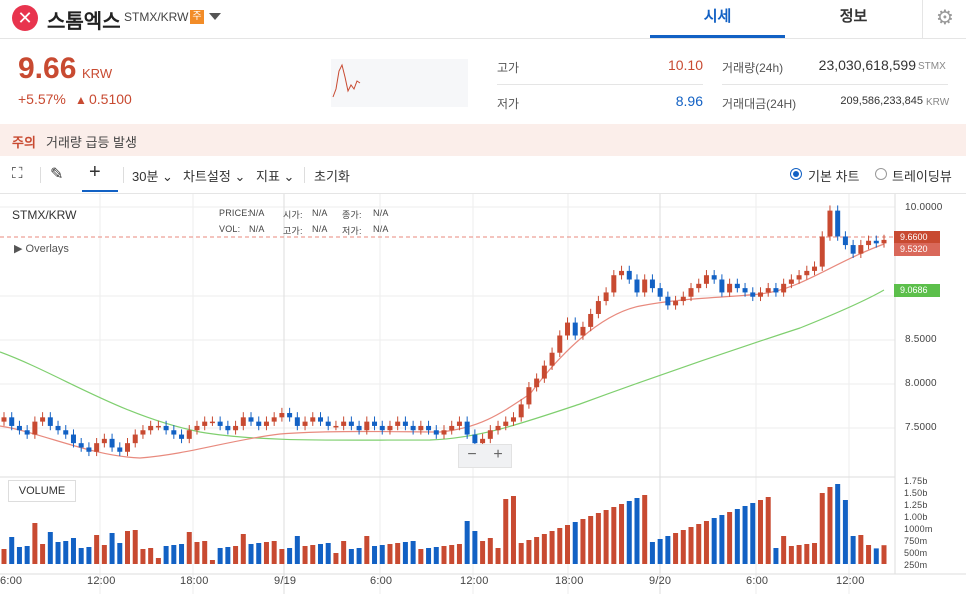 The image size is (966, 595). What do you see at coordinates (152, 175) in the screenshot?
I see `interval-select: 30분 ⌄` at bounding box center [152, 175].